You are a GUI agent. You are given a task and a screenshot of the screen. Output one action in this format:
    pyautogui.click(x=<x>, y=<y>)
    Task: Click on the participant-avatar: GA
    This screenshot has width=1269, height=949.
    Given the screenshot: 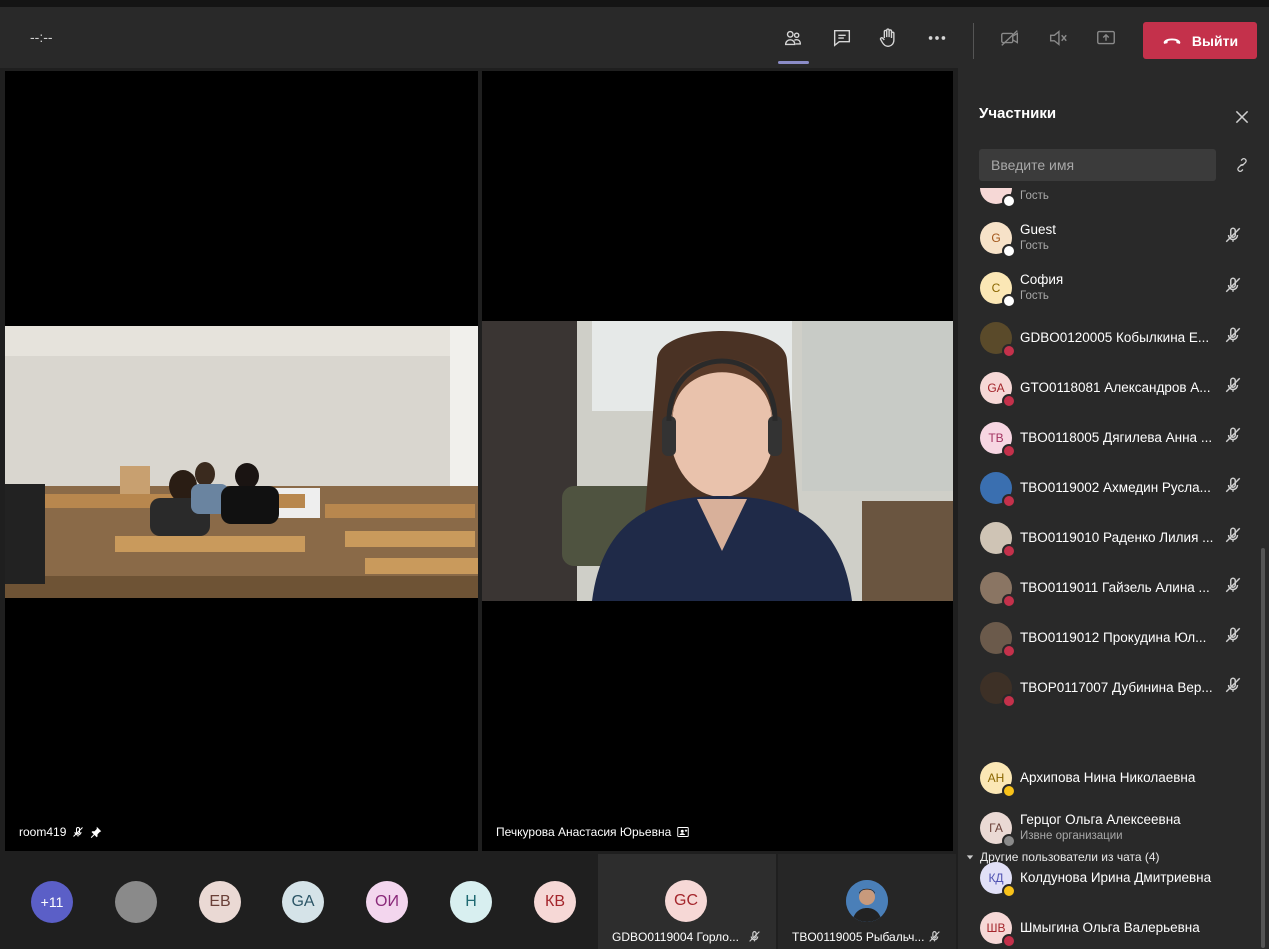 What is the action you would take?
    pyautogui.click(x=303, y=902)
    